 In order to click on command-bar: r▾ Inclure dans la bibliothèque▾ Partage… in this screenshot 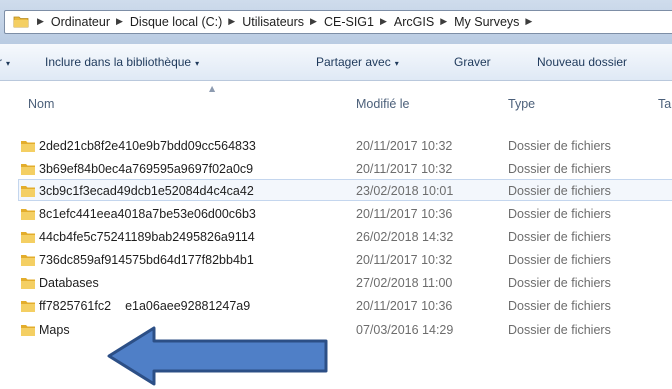, I will do `click(336, 62)`.